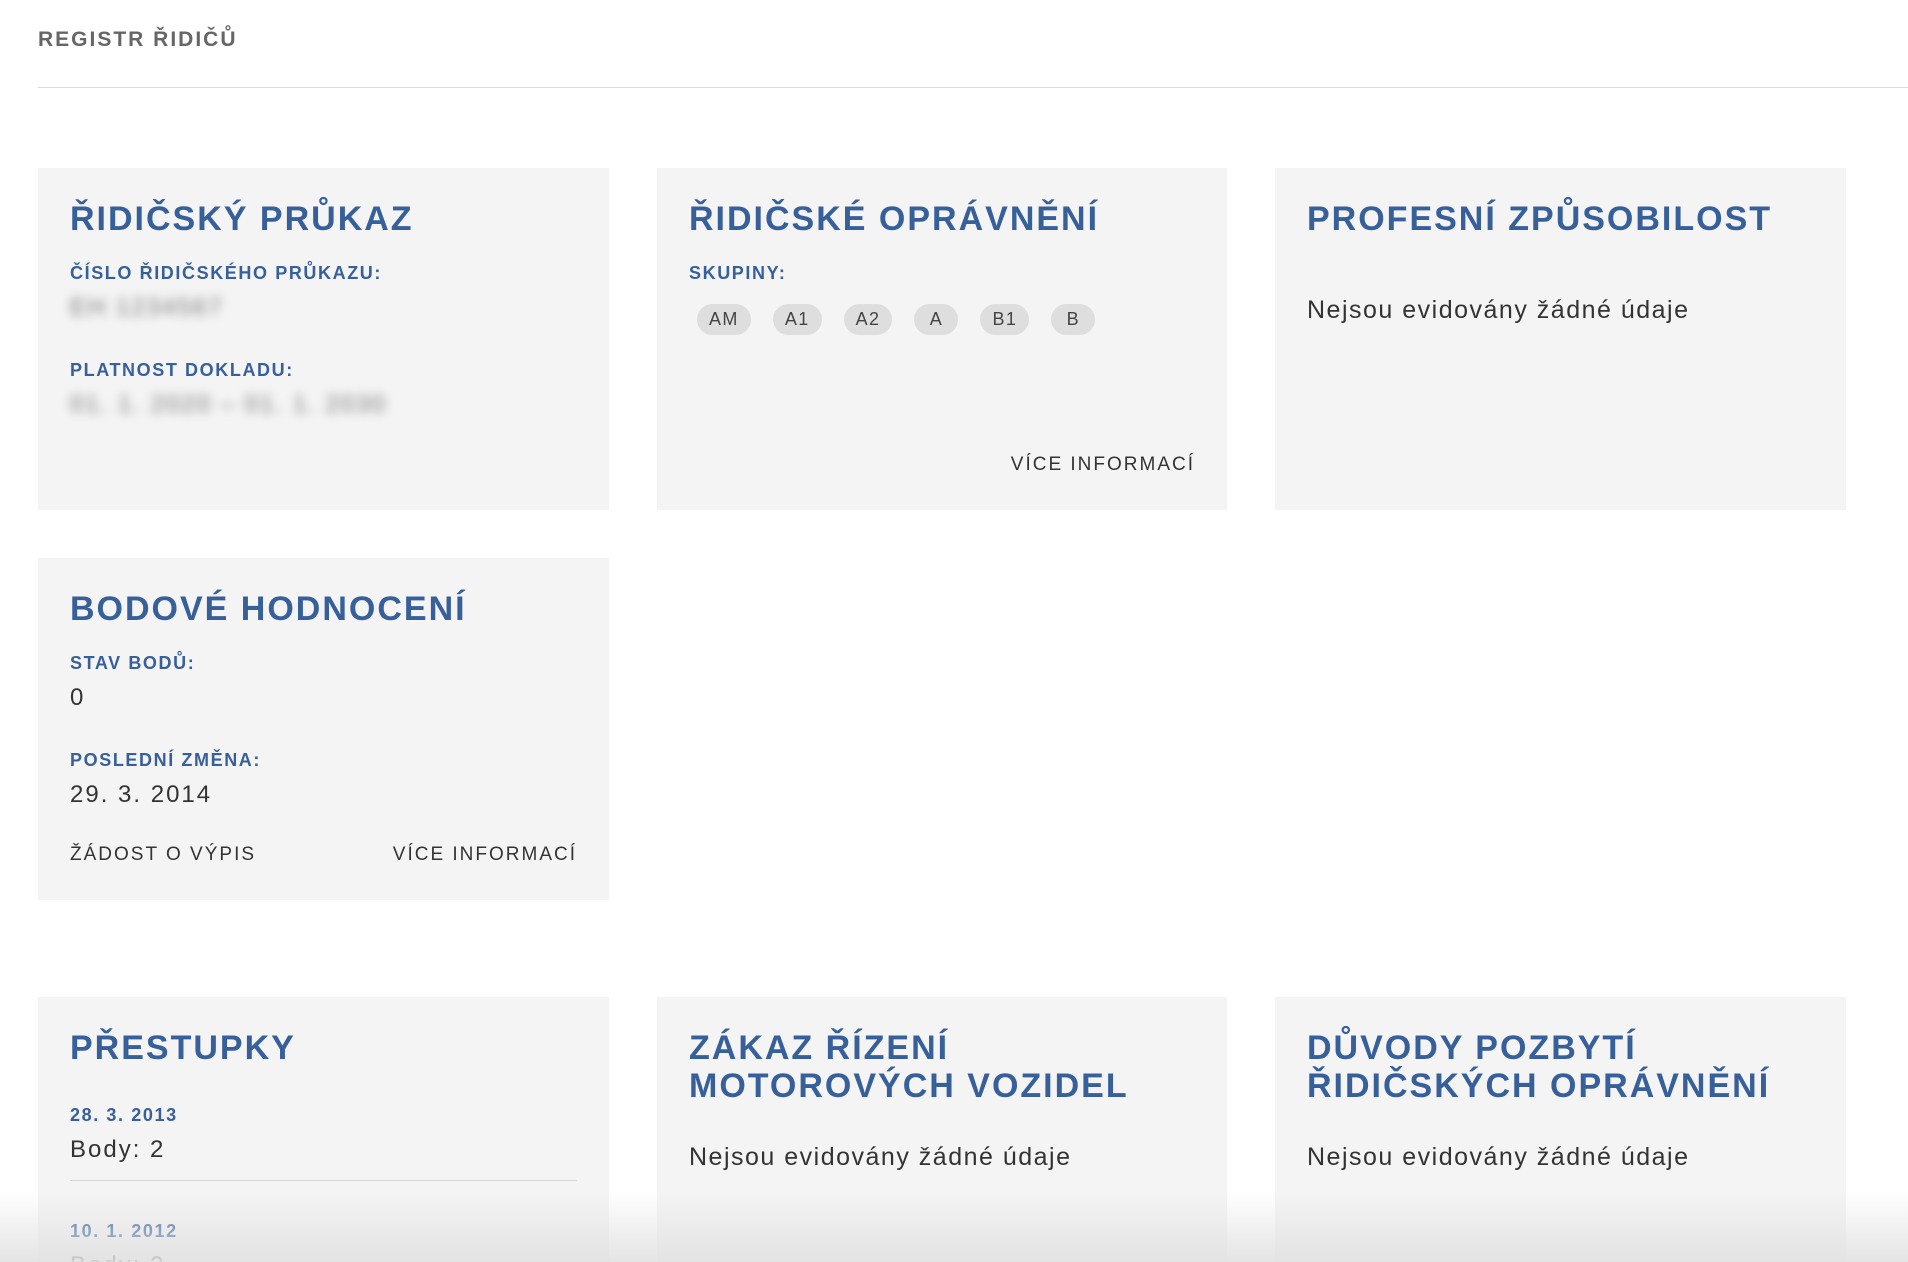 This screenshot has height=1262, width=1908. What do you see at coordinates (1540, 219) in the screenshot?
I see `card-title: PROFESNÍ ZPŮSOBILOST` at bounding box center [1540, 219].